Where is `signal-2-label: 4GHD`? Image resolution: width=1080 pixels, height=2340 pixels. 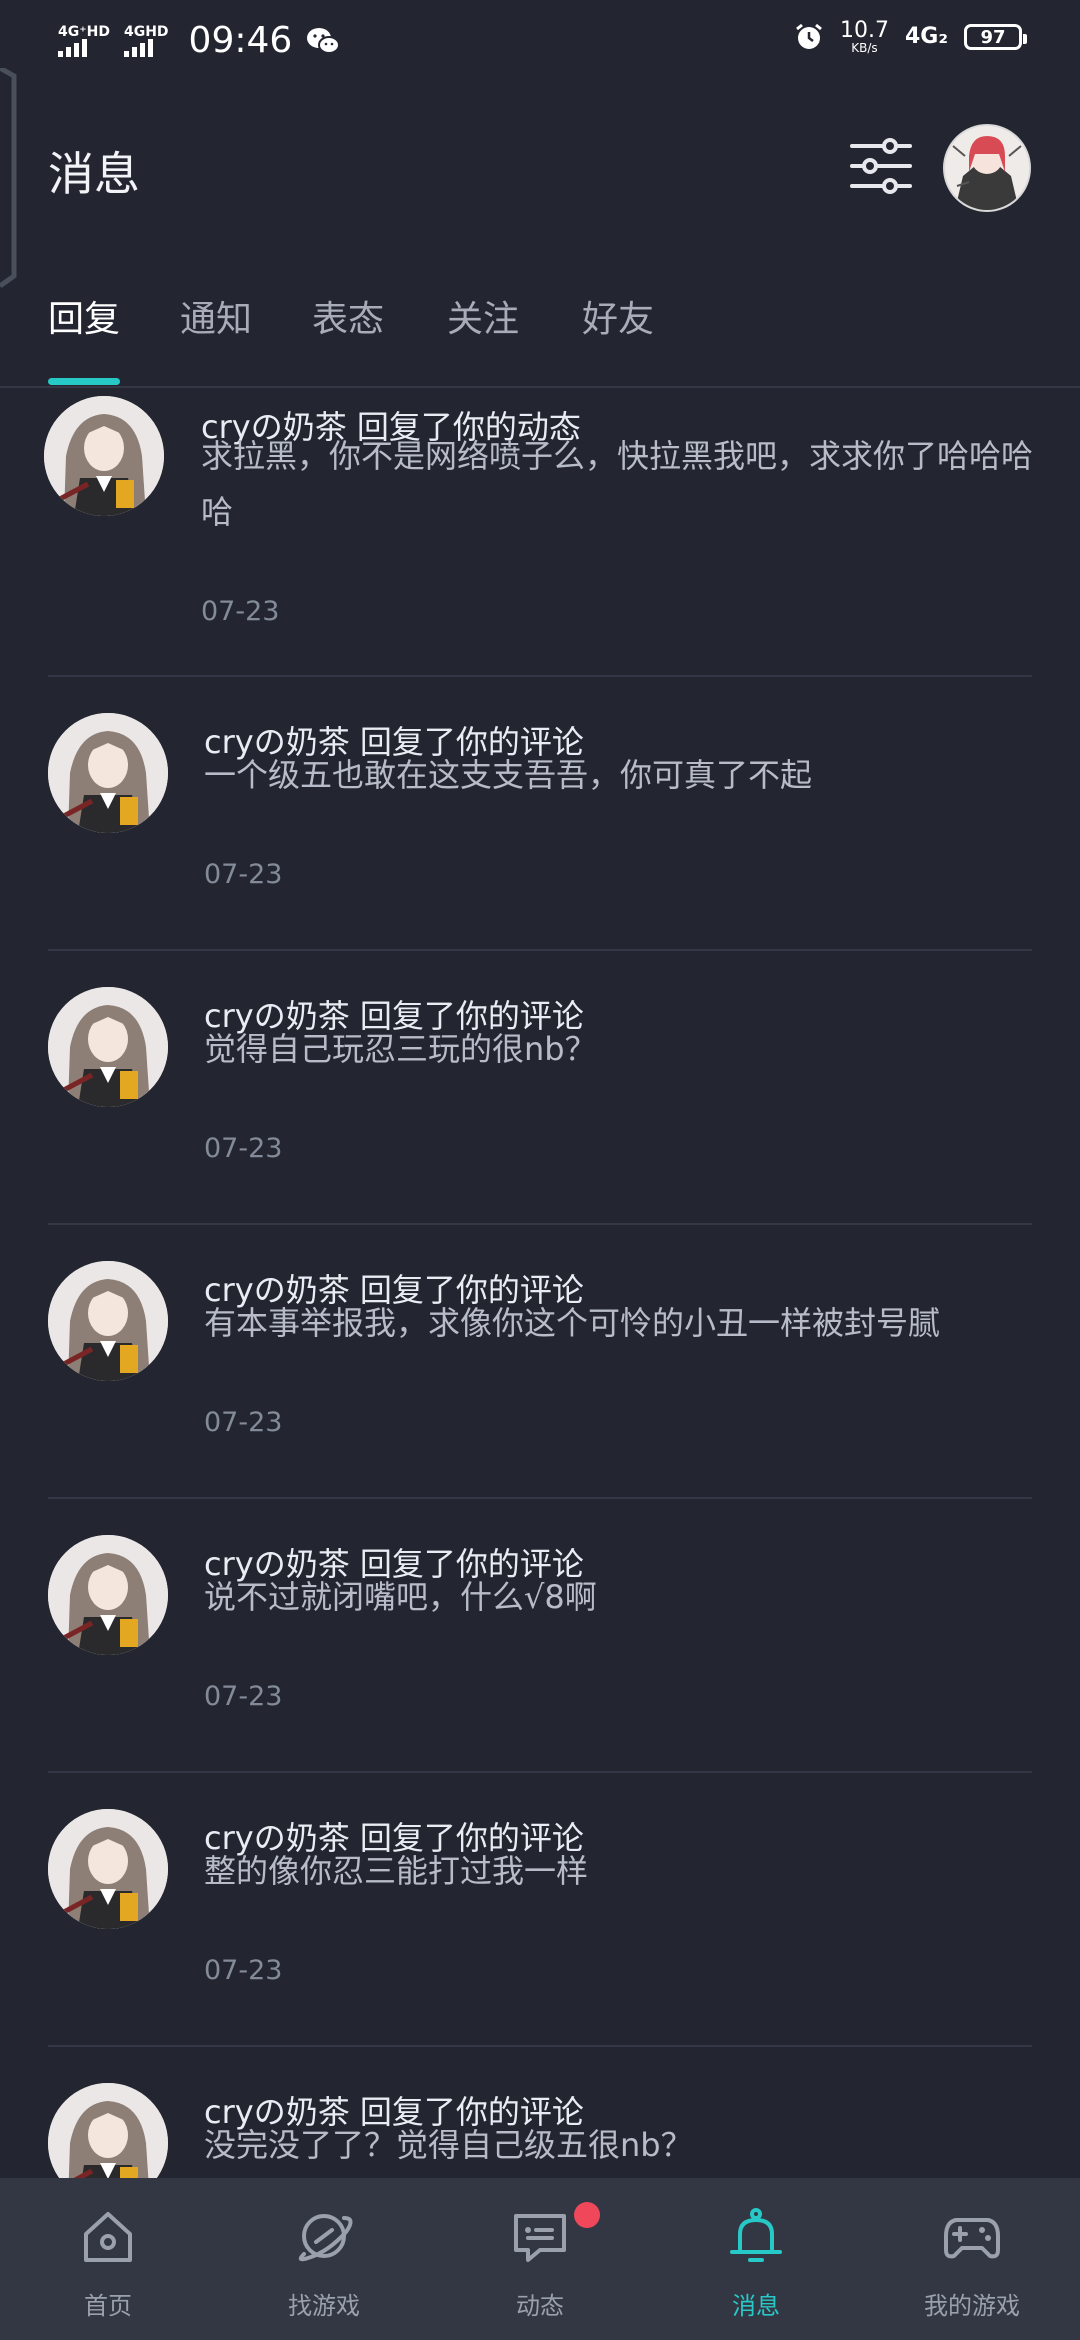
signal-2-label: 4GHD is located at coordinates (146, 31).